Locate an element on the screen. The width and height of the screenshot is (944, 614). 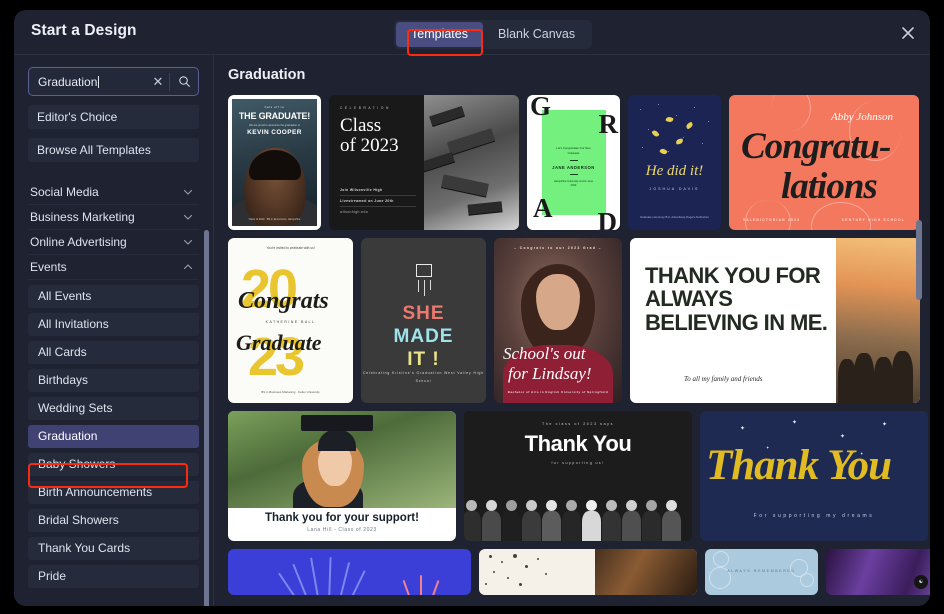
card-name: KATHERINE BALL is located at coordinates (290, 322).